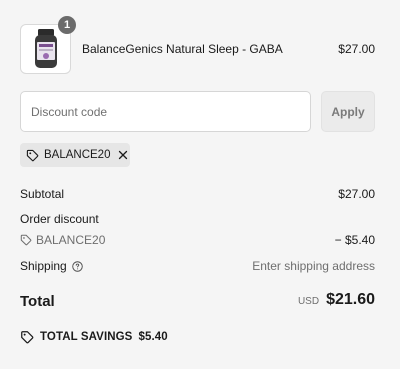 The image size is (400, 369). I want to click on total-savings-amount: $5.40, so click(153, 337).